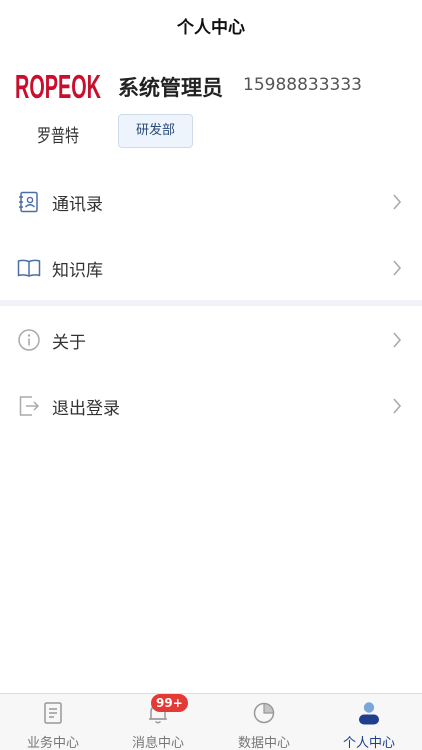  Describe the element at coordinates (158, 722) in the screenshot. I see `tab-message-center: 99+ 消息中心` at that location.